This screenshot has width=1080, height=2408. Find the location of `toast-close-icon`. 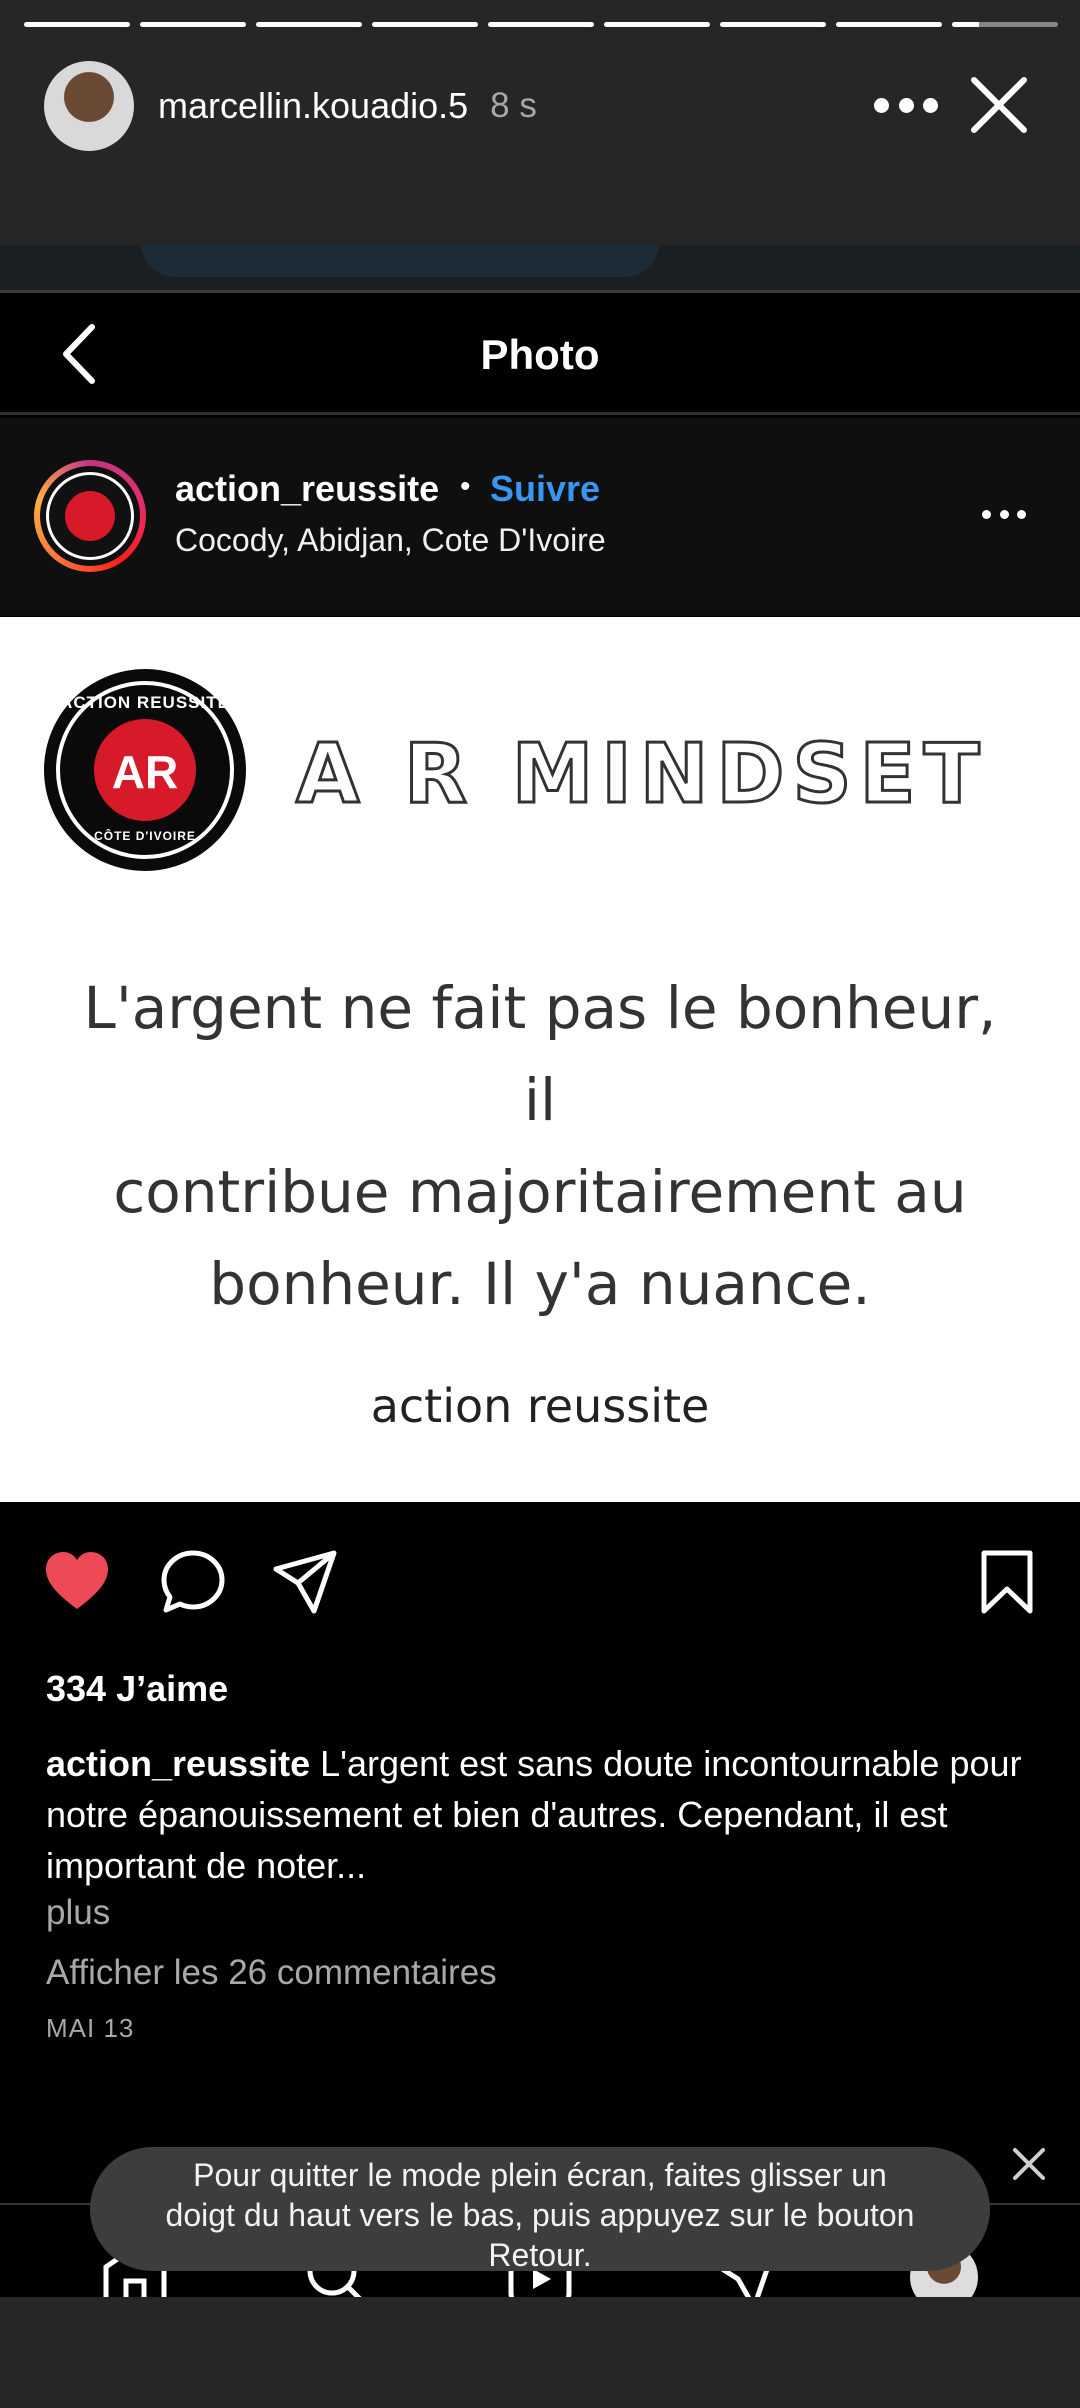

toast-close-icon is located at coordinates (1029, 2164).